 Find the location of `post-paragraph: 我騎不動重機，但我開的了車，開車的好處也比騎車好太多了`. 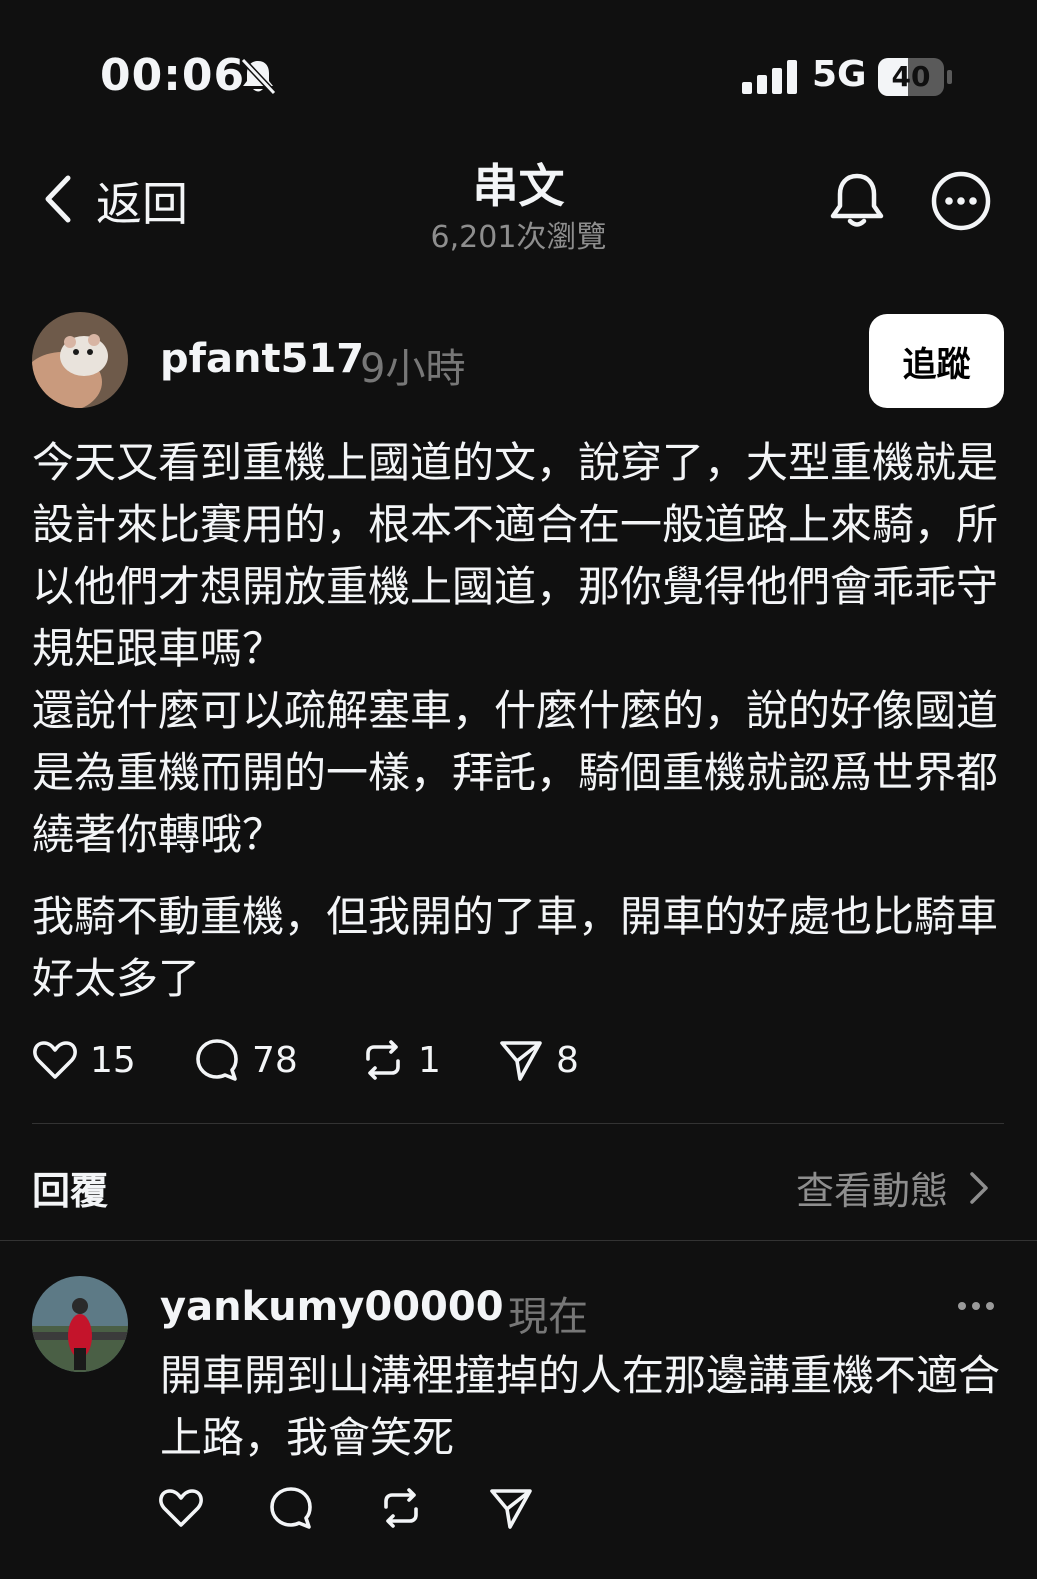

post-paragraph: 我騎不動重機，但我開的了車，開車的好處也比騎車好太多了 is located at coordinates (515, 947).